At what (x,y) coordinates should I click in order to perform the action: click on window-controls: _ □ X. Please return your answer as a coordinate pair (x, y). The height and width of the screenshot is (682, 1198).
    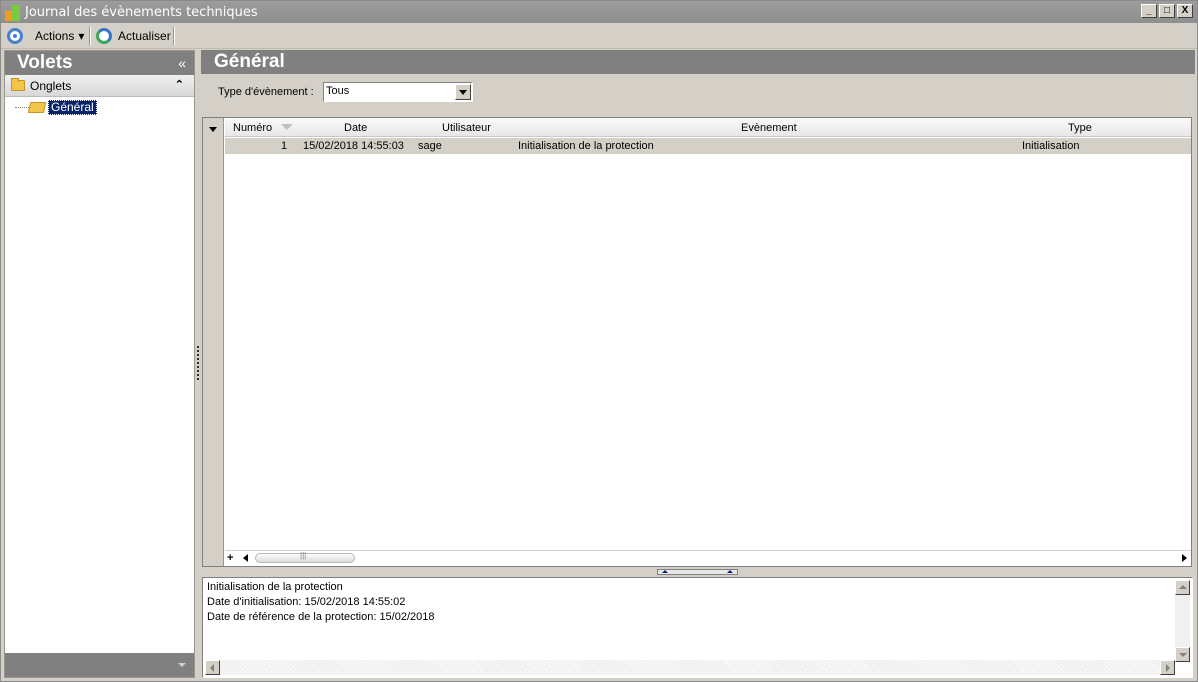
    Looking at the image, I should click on (1167, 11).